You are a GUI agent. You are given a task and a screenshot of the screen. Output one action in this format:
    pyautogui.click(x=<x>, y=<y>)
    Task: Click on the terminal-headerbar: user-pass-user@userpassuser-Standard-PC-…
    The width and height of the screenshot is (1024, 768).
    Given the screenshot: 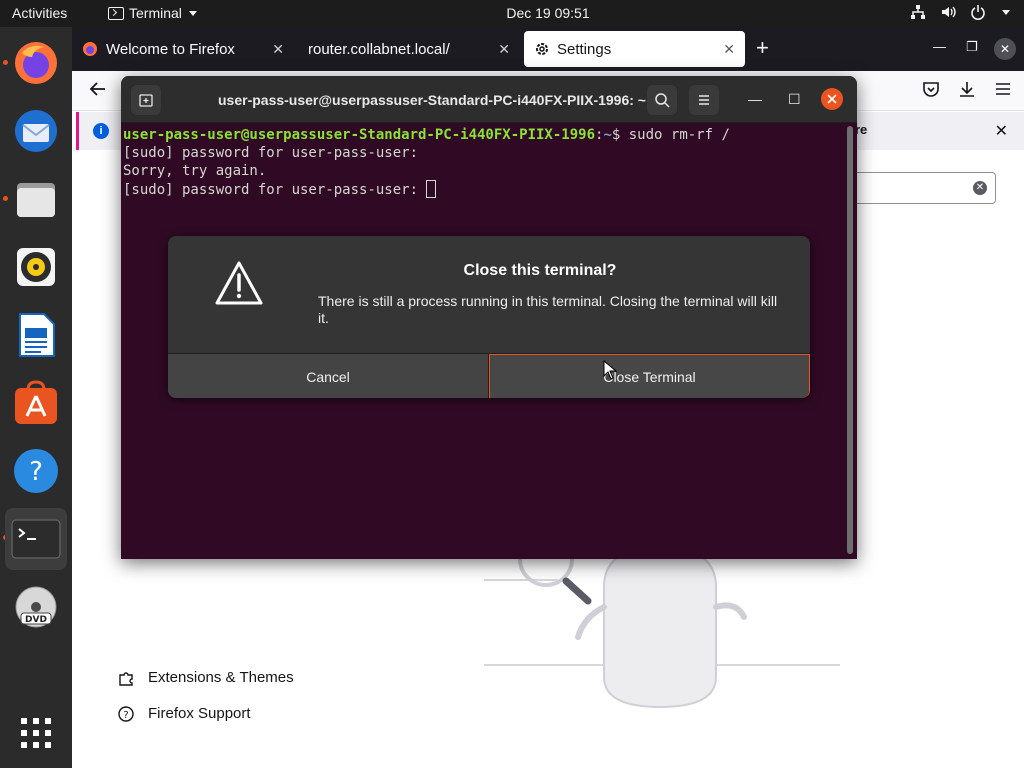 What is the action you would take?
    pyautogui.click(x=489, y=99)
    